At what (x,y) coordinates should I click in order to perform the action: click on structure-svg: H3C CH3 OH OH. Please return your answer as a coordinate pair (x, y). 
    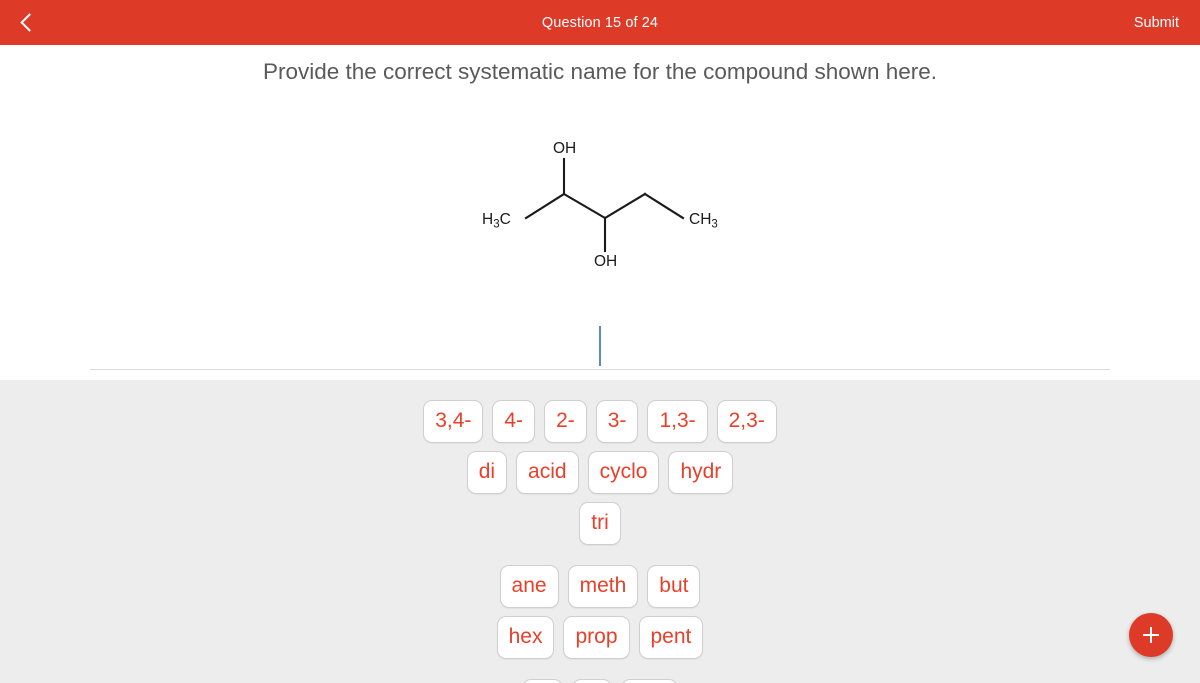
    Looking at the image, I should click on (600, 205).